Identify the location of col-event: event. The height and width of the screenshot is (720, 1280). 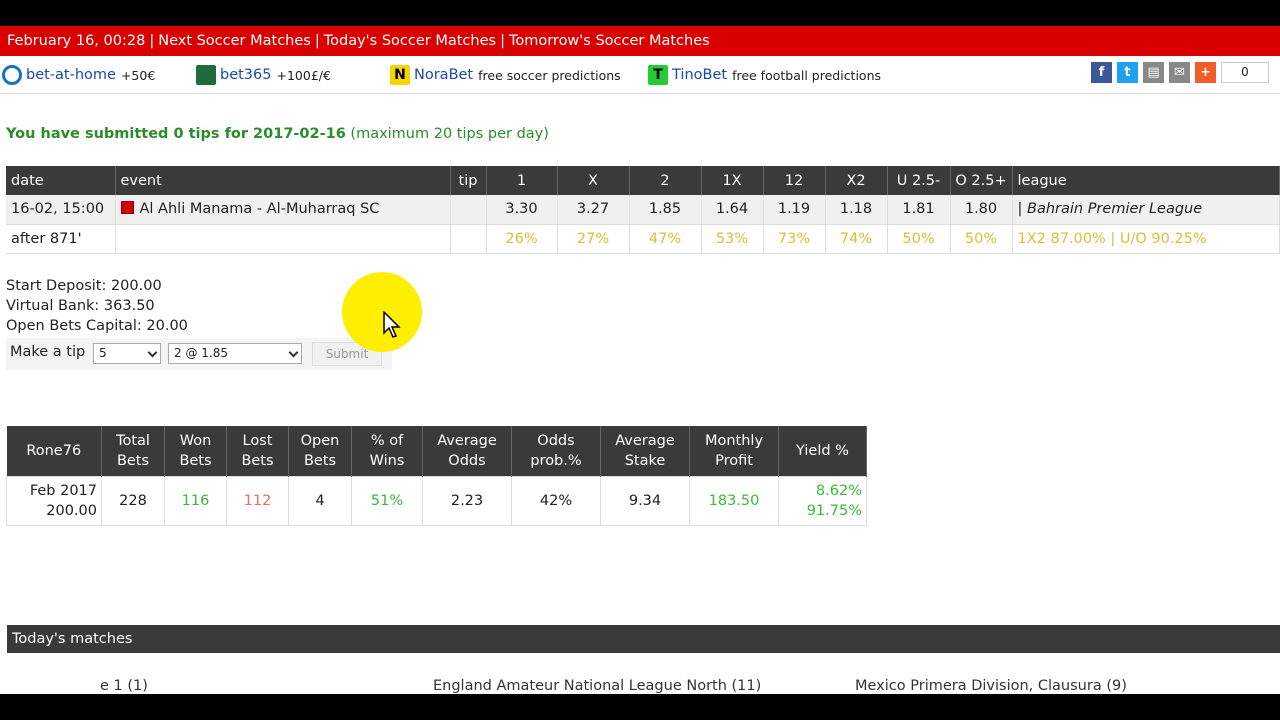
(283, 180).